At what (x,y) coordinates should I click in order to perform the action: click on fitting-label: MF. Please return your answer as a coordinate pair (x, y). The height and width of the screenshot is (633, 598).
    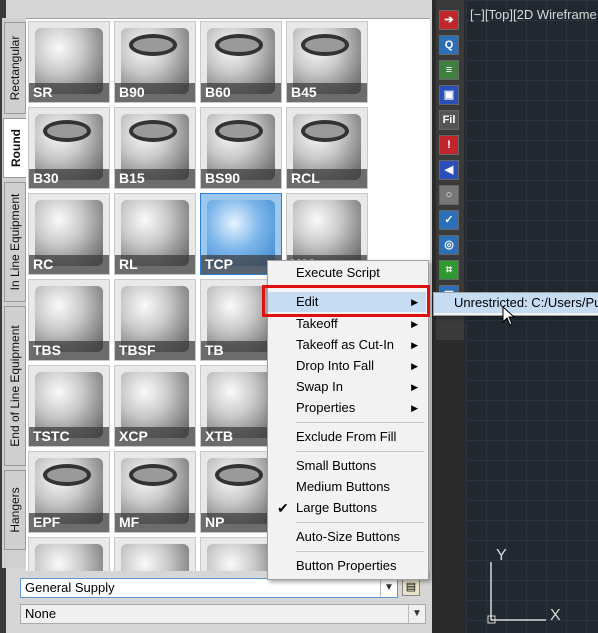
    Looking at the image, I should click on (155, 522).